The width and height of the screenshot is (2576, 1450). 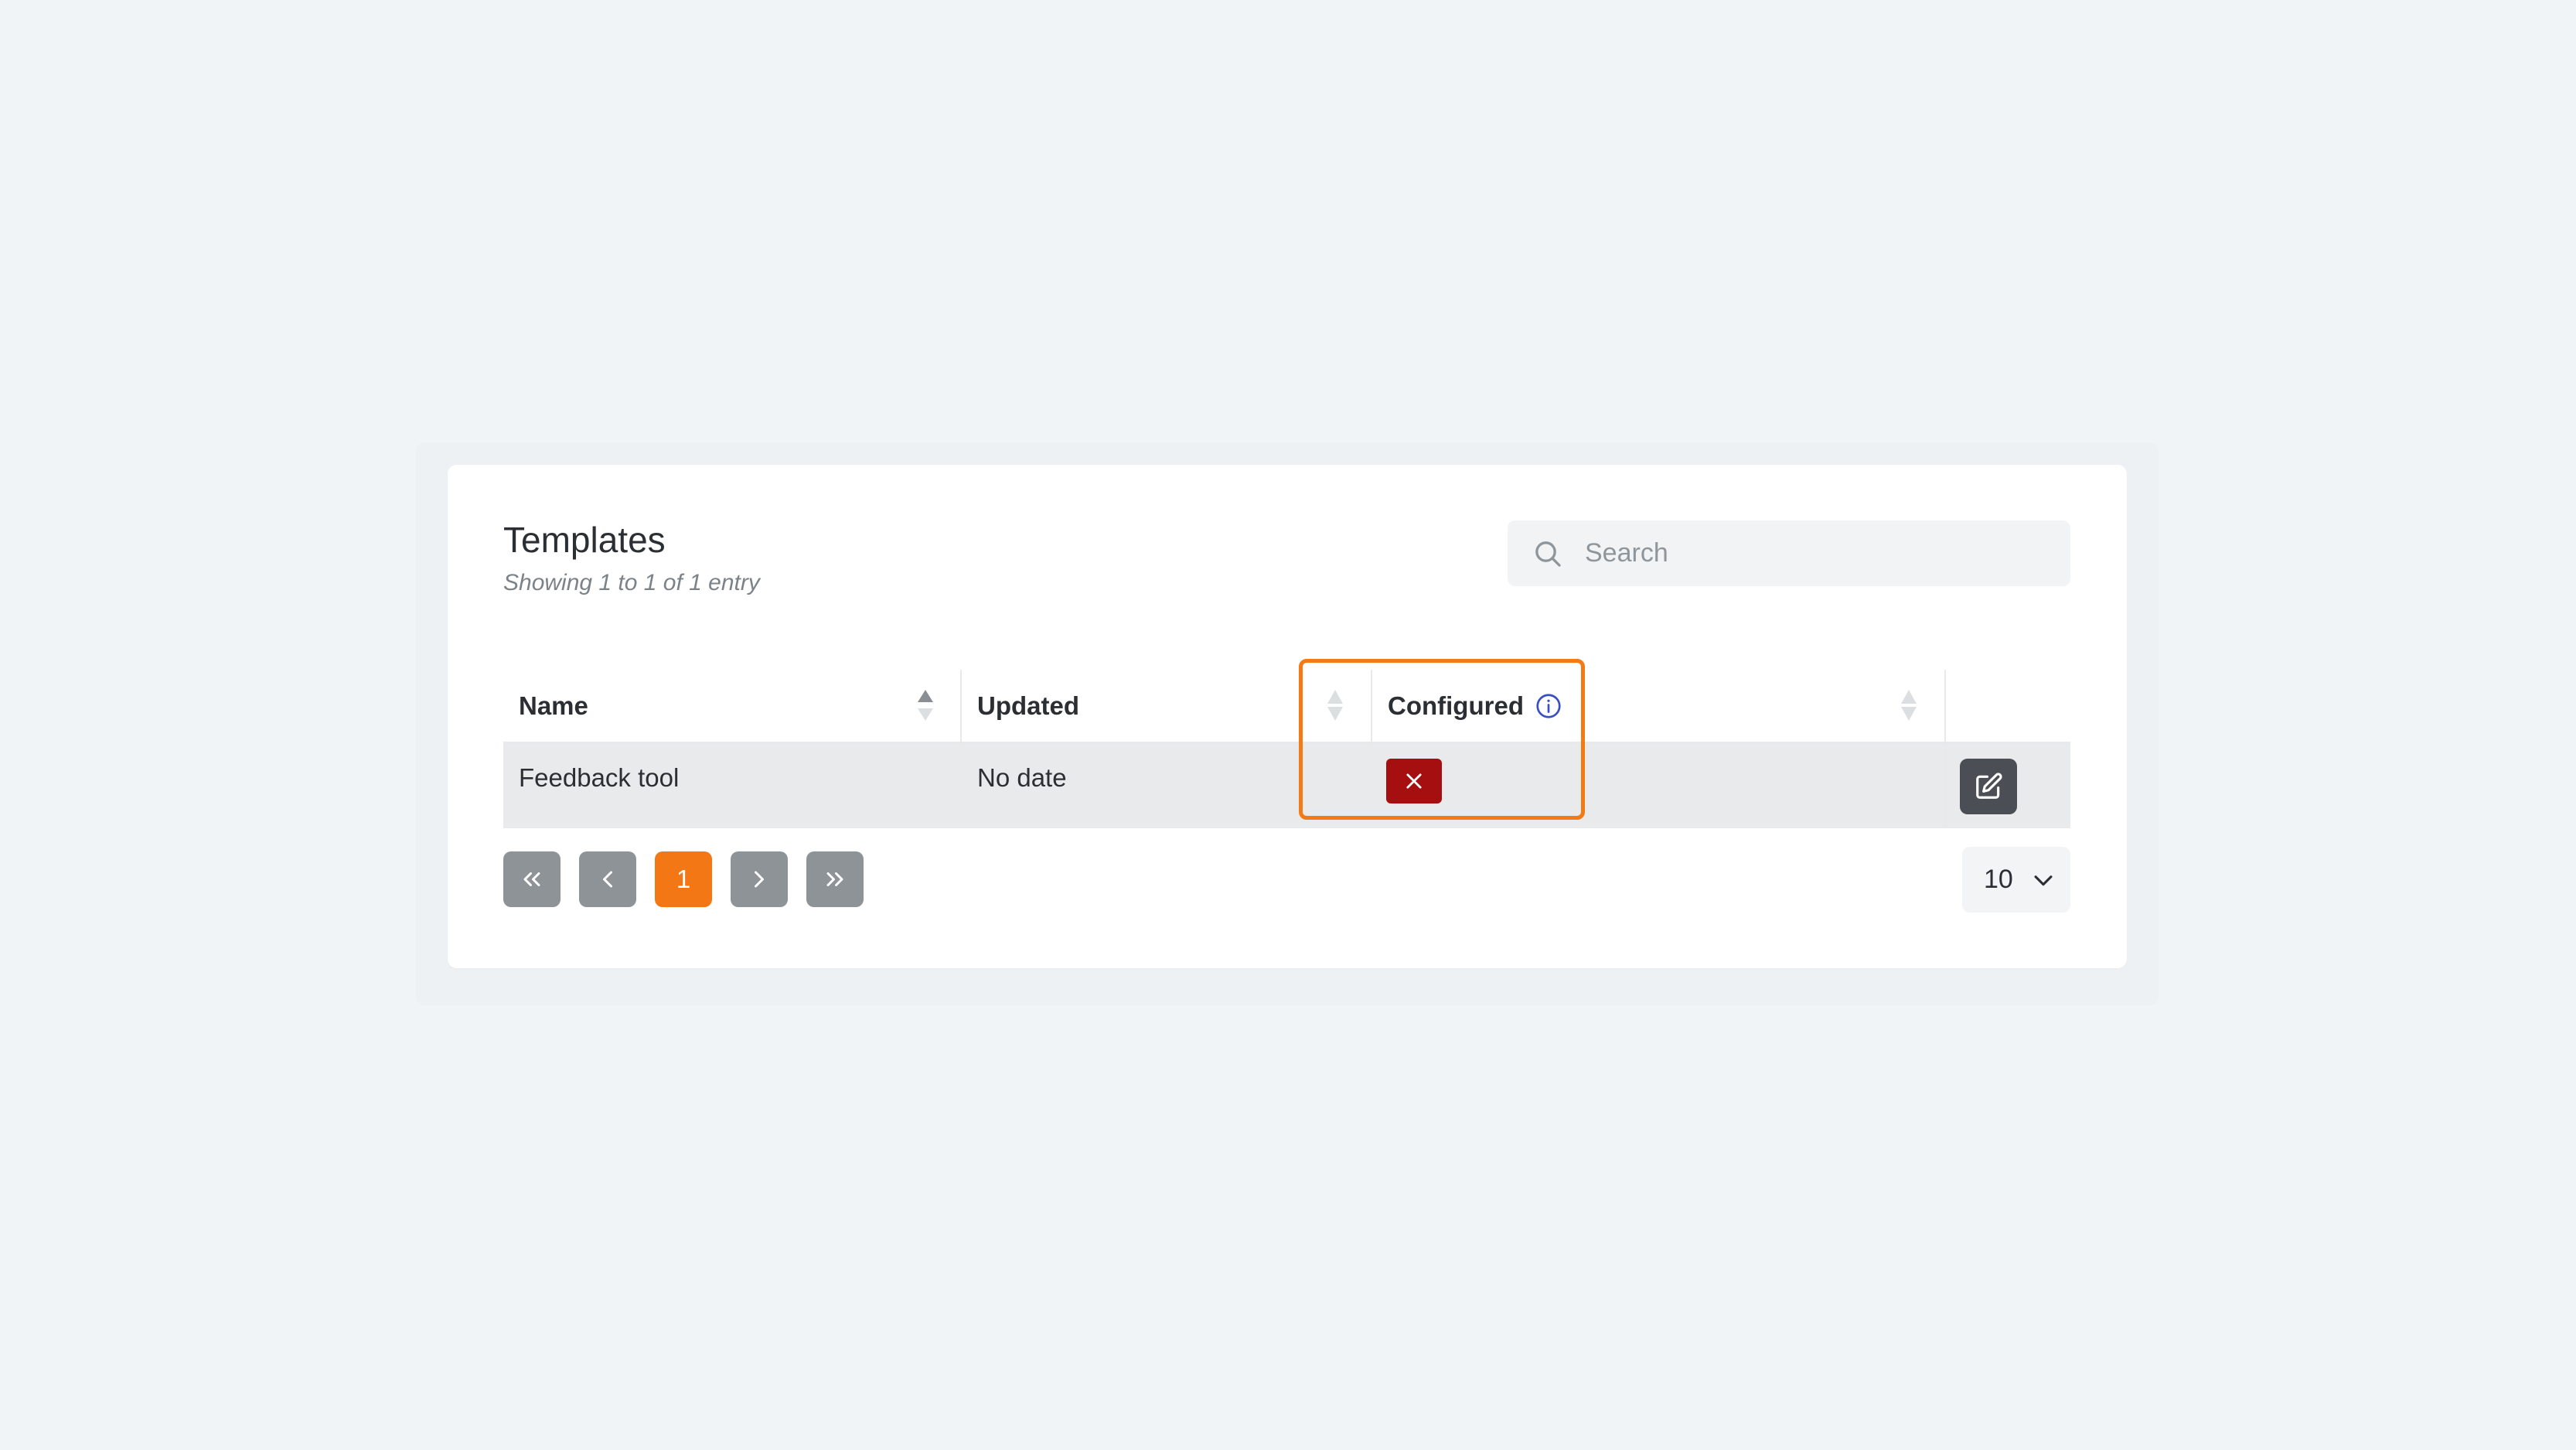 I want to click on search-input, so click(x=1816, y=553).